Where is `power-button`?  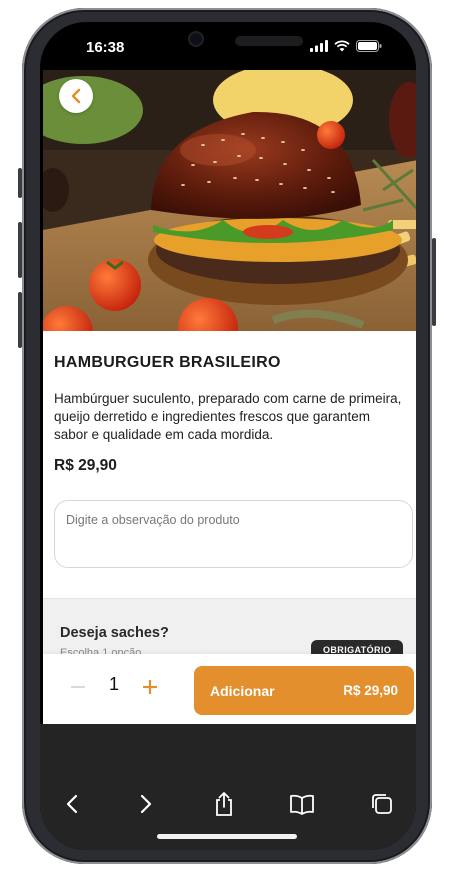
power-button is located at coordinates (434, 282).